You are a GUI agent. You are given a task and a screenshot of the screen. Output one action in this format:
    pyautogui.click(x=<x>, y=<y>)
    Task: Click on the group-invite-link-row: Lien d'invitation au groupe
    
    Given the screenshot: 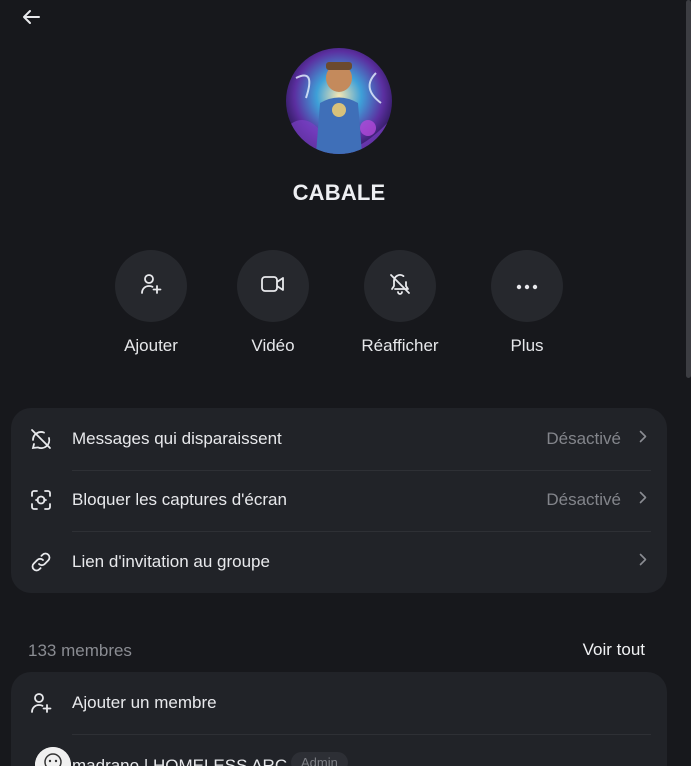 What is the action you would take?
    pyautogui.click(x=339, y=562)
    